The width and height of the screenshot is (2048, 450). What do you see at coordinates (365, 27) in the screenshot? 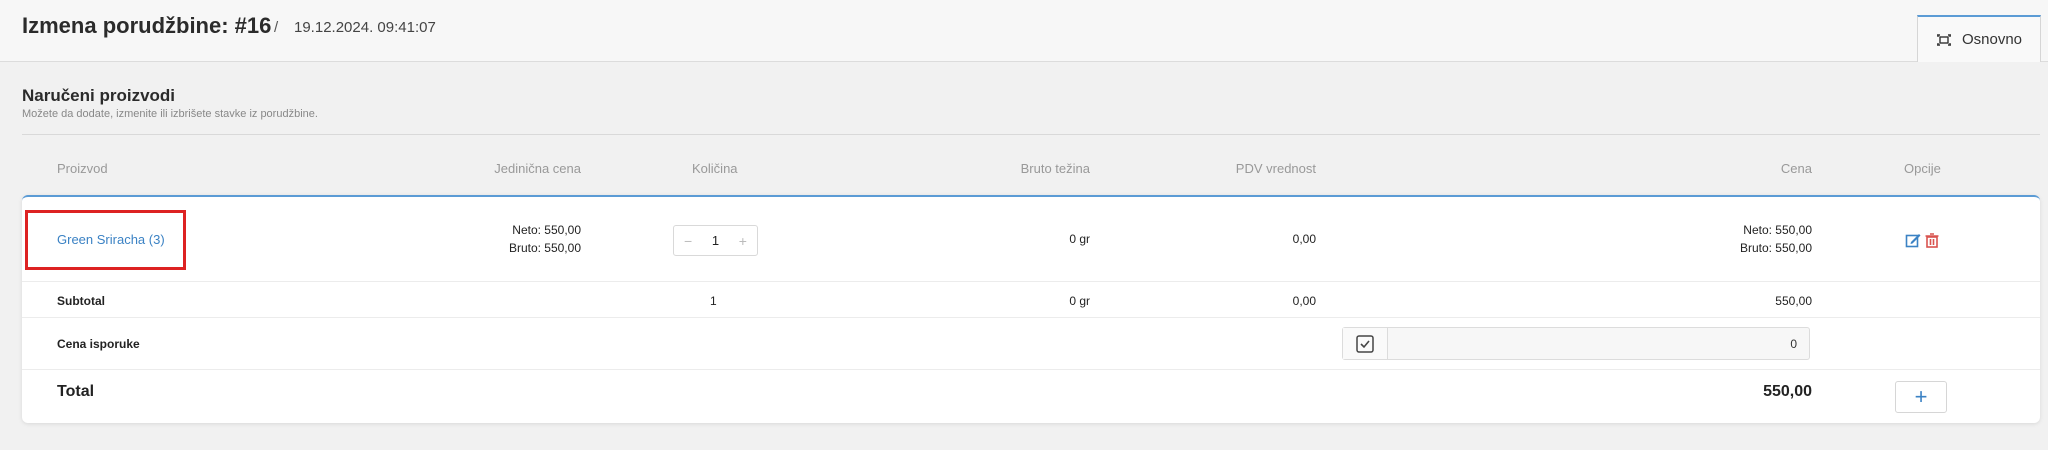
I see `order-date: 19.12.2024. 09:41:07` at bounding box center [365, 27].